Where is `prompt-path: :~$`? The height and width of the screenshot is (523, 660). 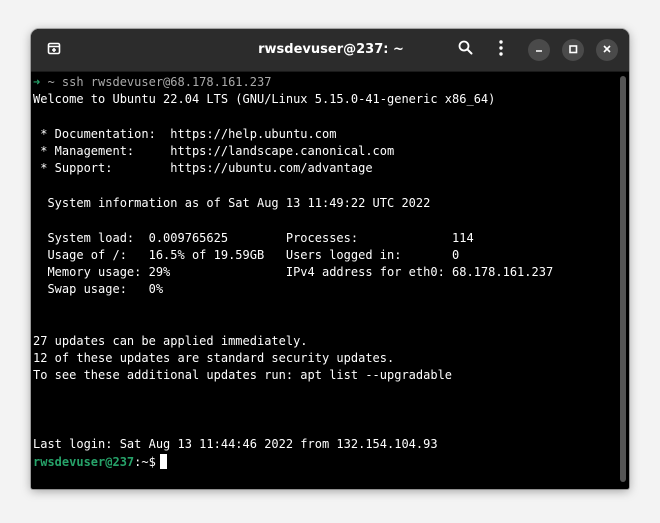
prompt-path: :~$ is located at coordinates (145, 462).